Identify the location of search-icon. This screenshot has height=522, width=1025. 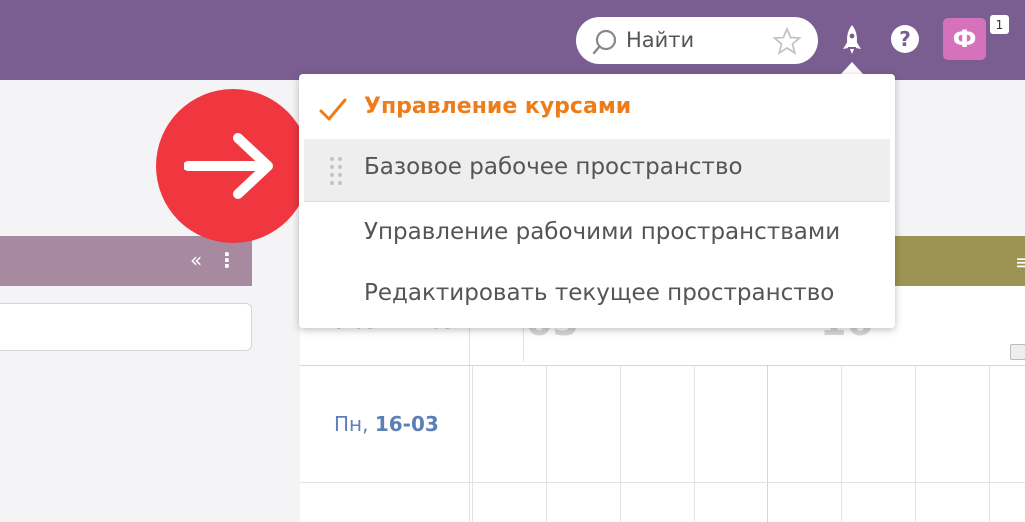
(604, 42).